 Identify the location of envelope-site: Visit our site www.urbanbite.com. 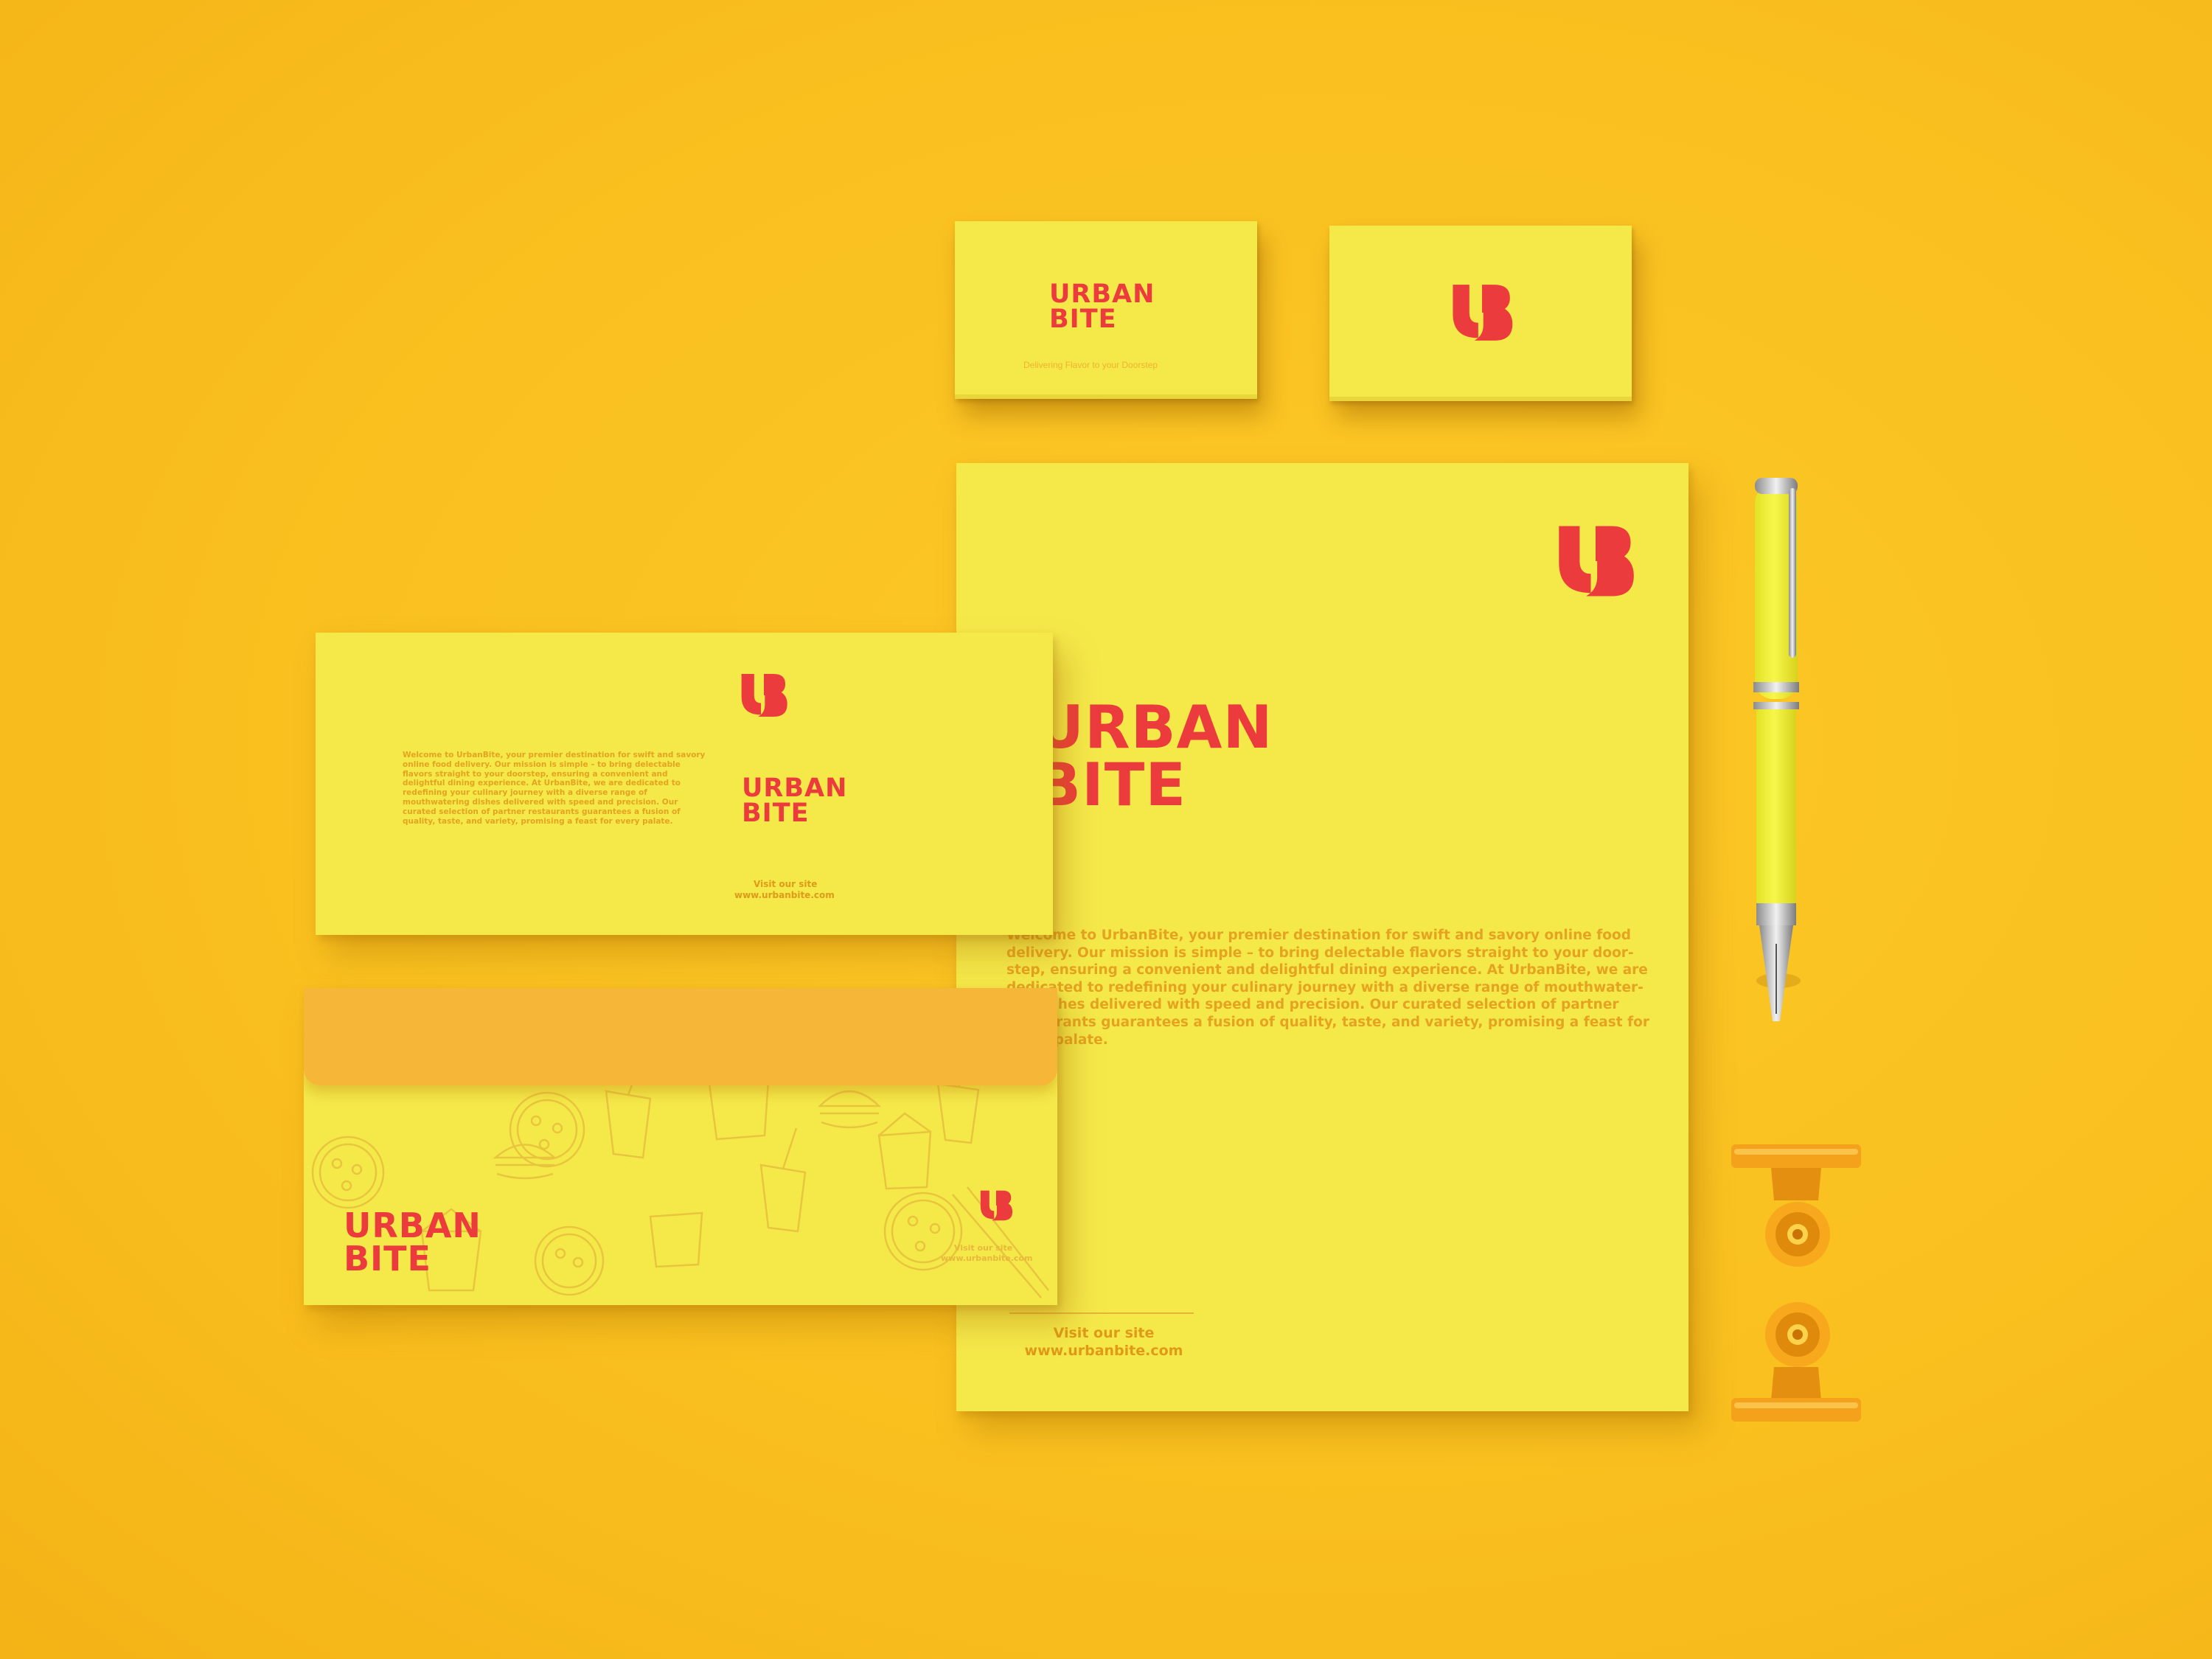
(981, 1253).